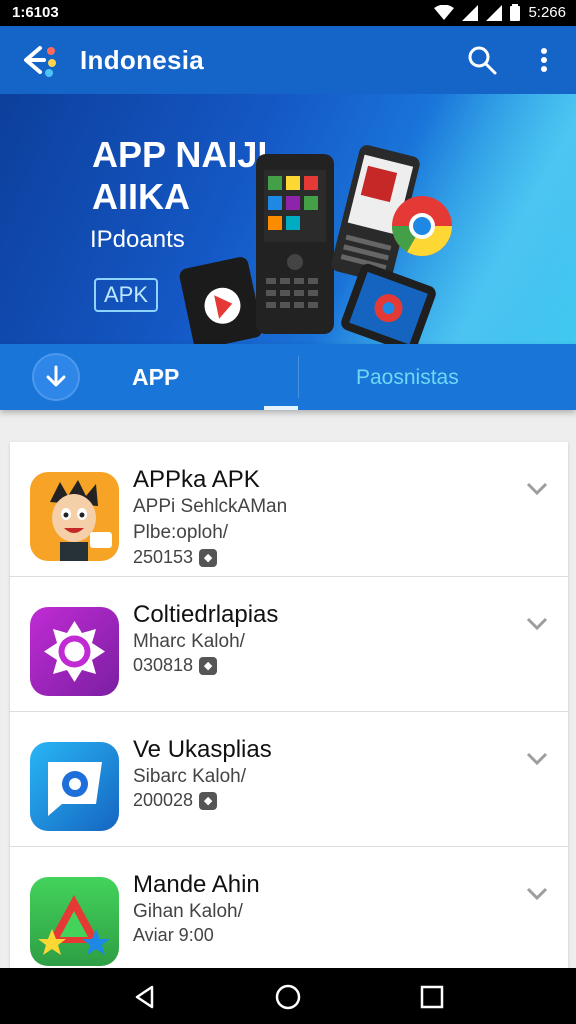 The height and width of the screenshot is (1024, 576). Describe the element at coordinates (163, 665) in the screenshot. I see `app-version: 030818` at that location.